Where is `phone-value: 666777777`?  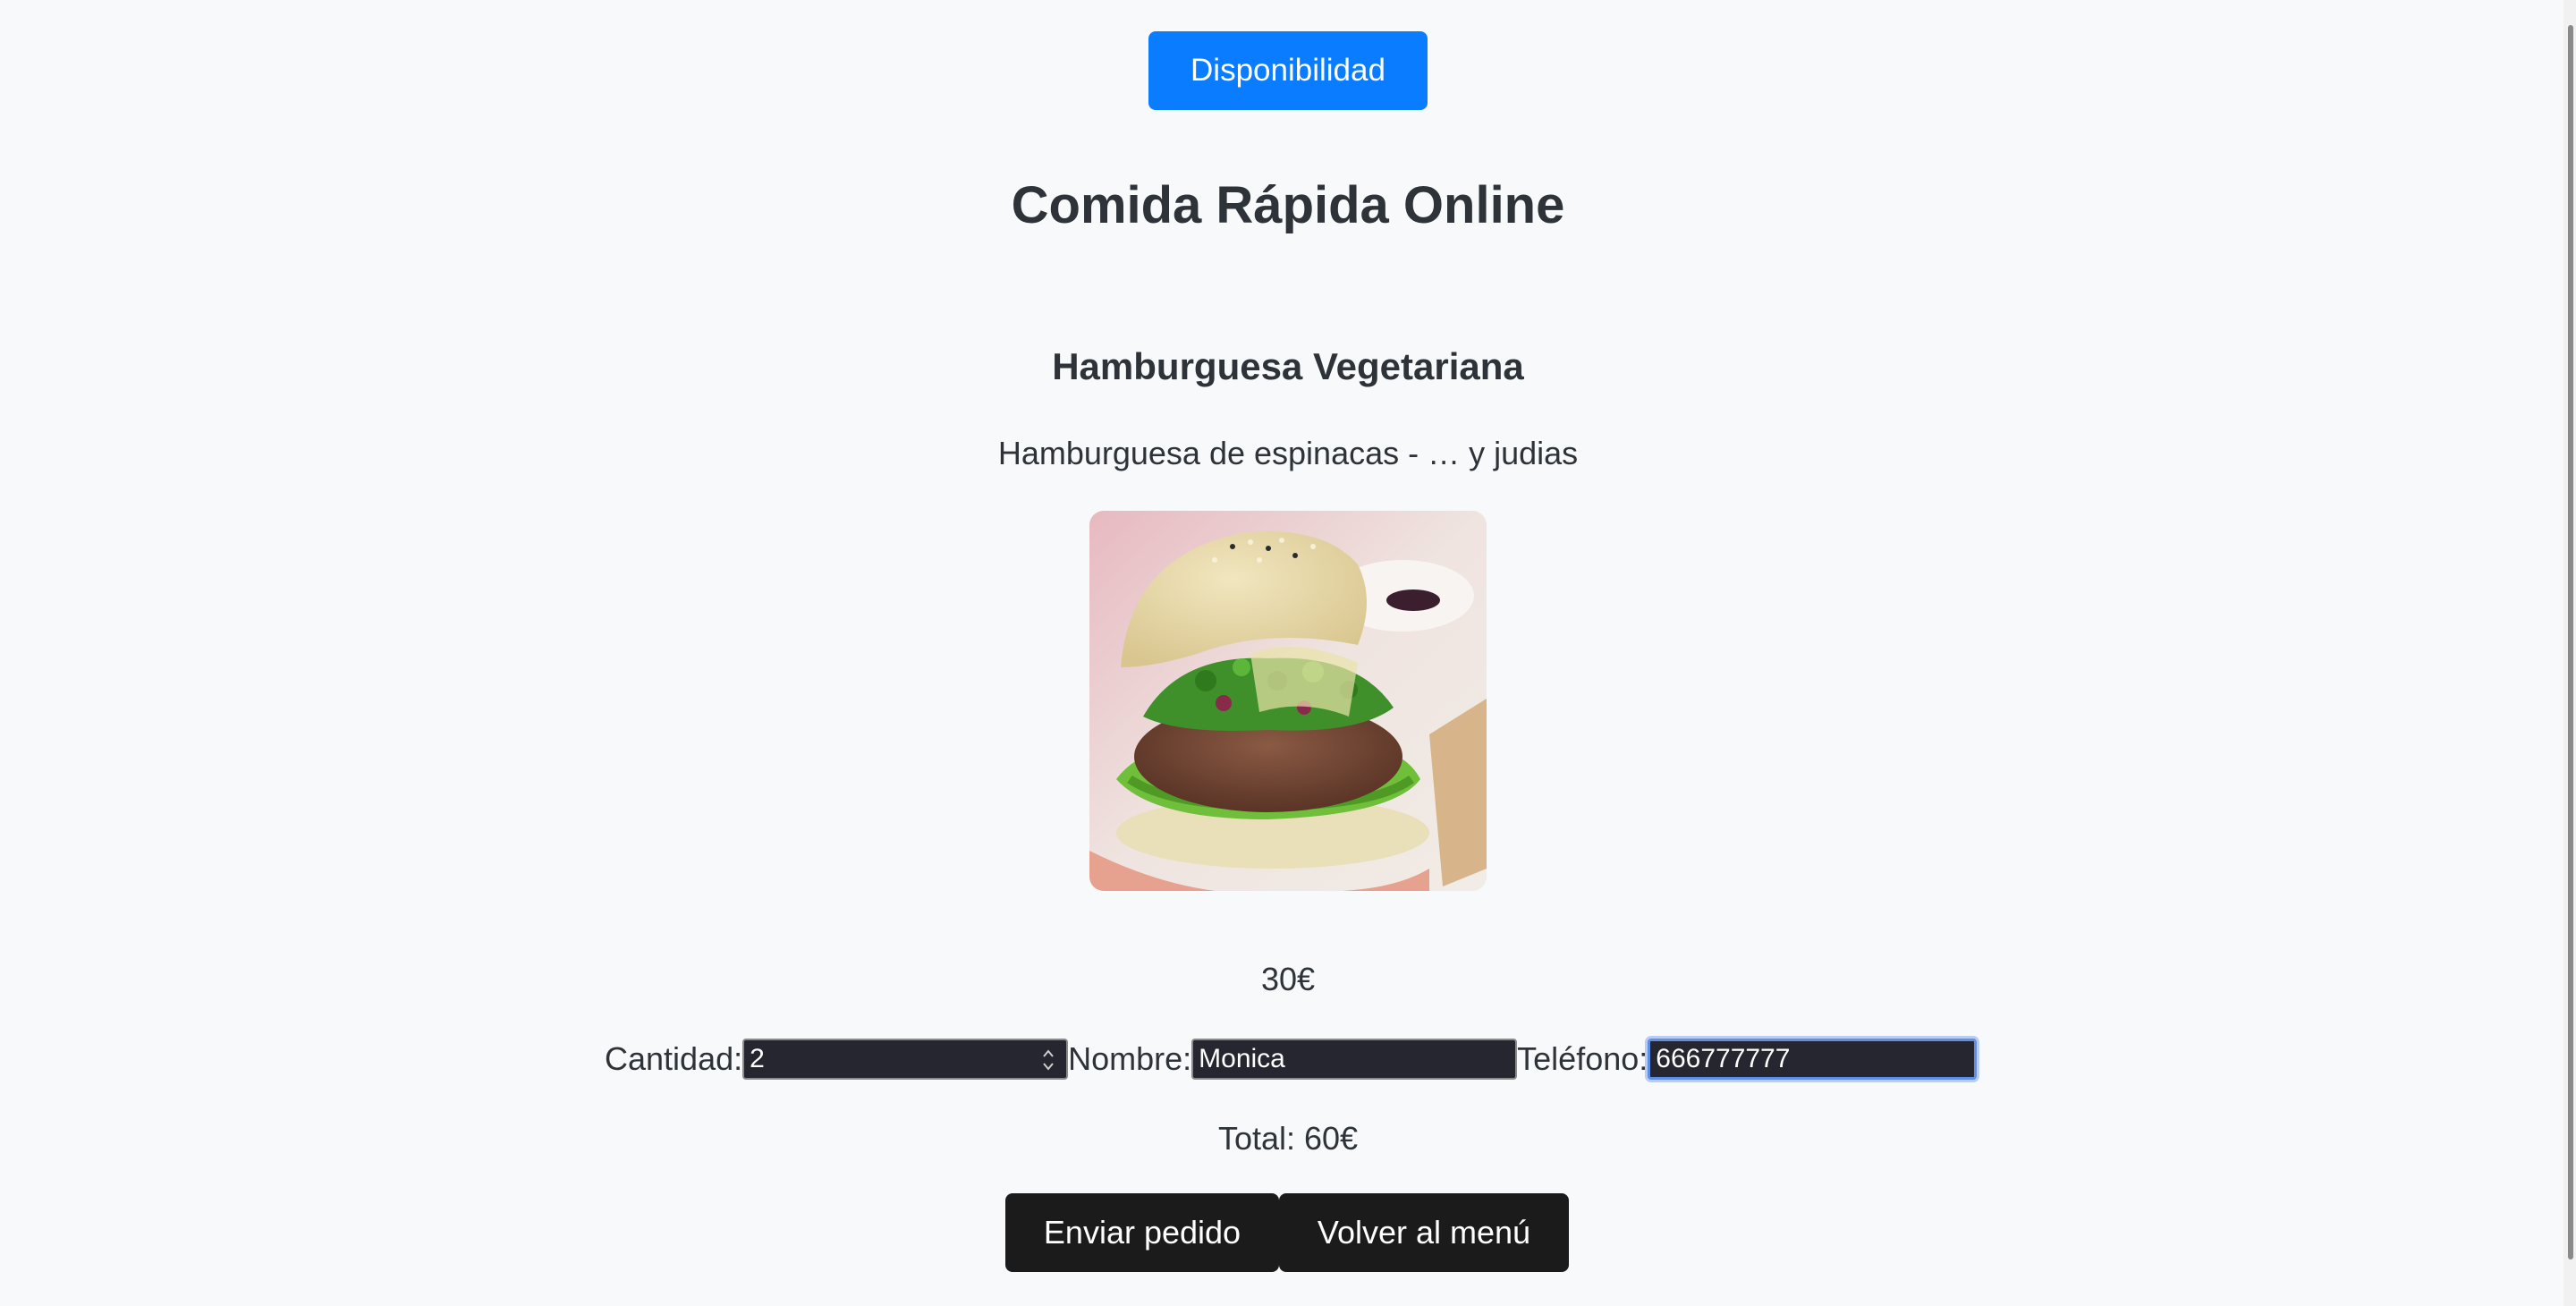 phone-value: 666777777 is located at coordinates (1723, 1058).